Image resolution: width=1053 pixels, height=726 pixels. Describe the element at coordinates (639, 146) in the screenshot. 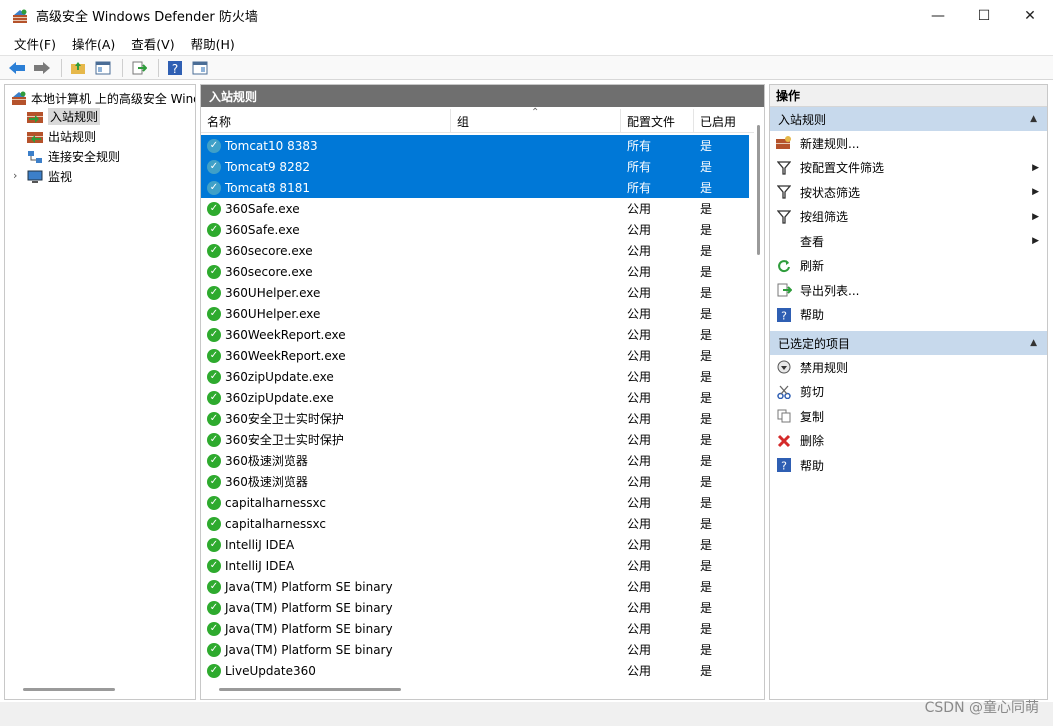

I see `cell-profile: 所有` at that location.